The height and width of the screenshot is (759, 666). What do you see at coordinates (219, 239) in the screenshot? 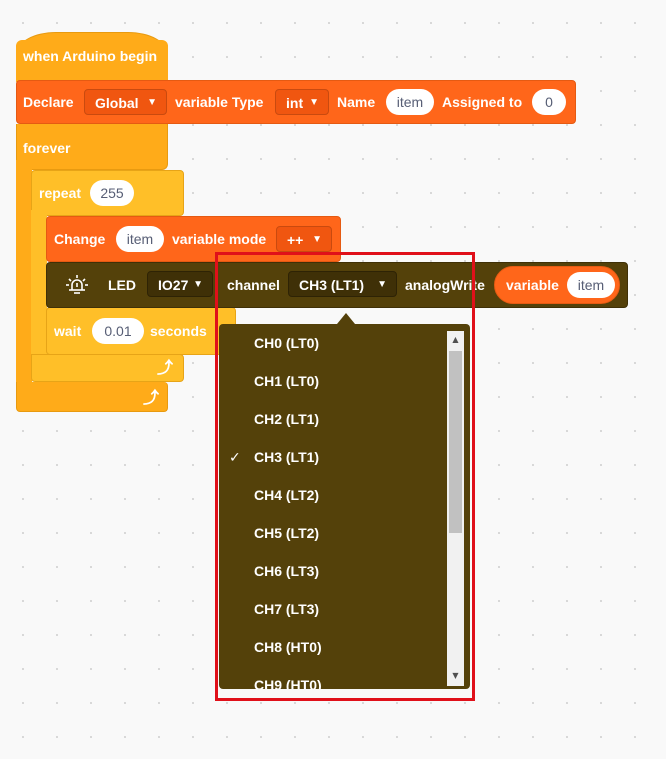
I see `mode-label: variable mode` at bounding box center [219, 239].